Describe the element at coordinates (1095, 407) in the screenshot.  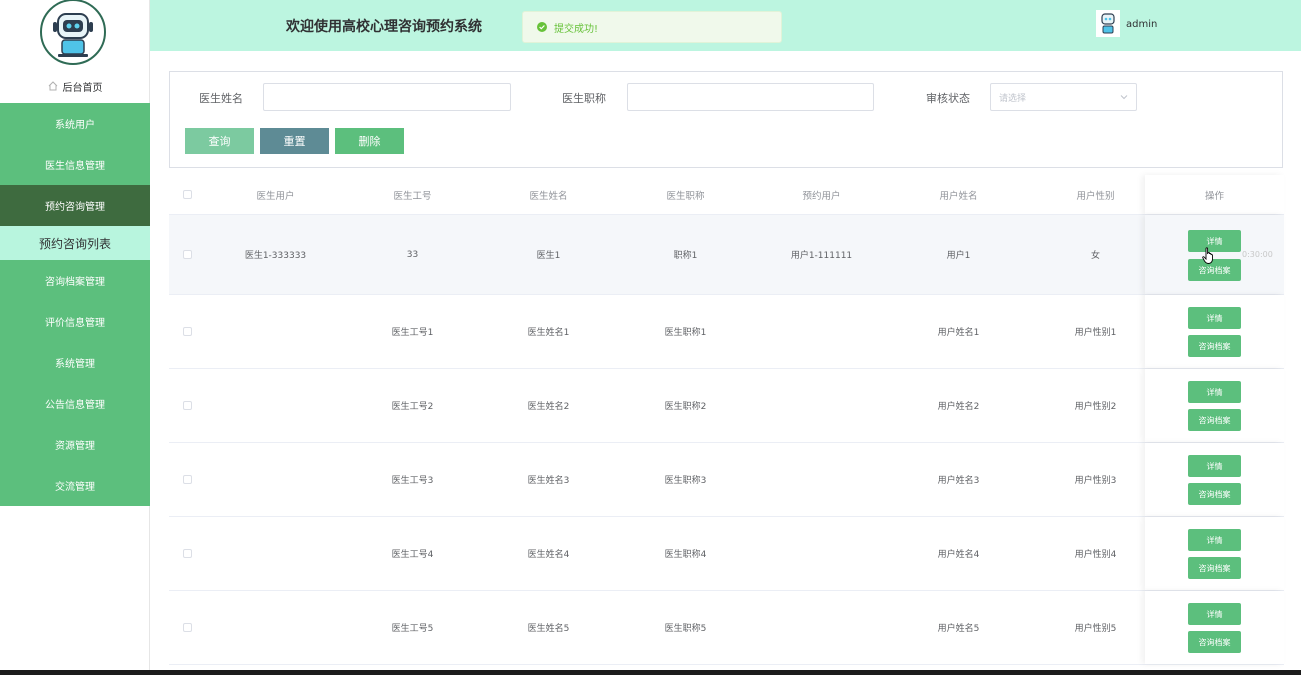
I see `cell-user-gender: 用户性别2` at that location.